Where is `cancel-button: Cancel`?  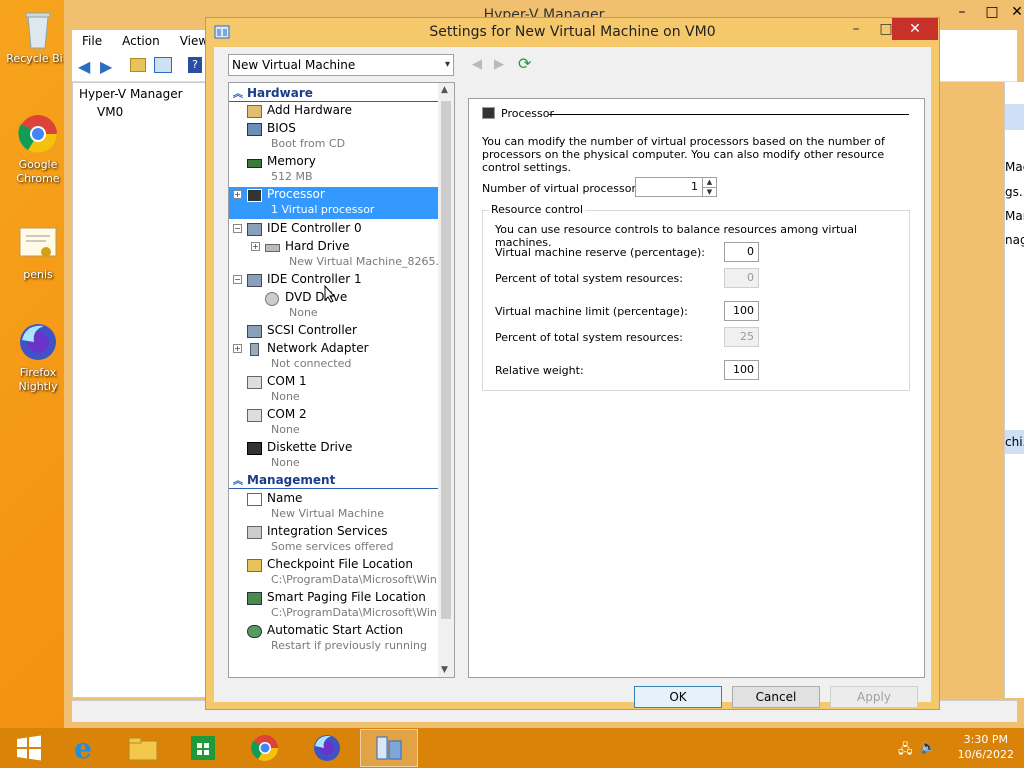
cancel-button: Cancel is located at coordinates (776, 697).